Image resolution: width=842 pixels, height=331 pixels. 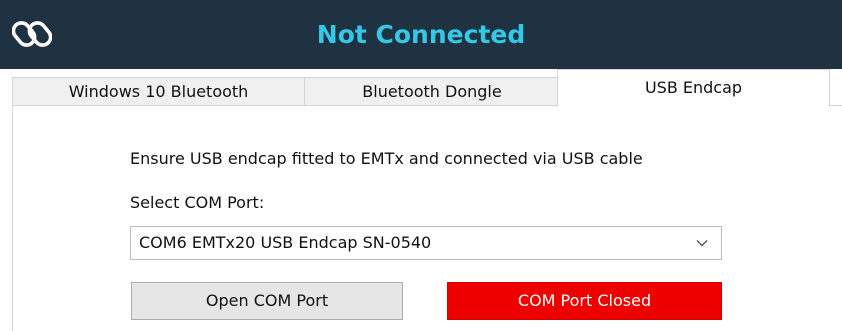 I want to click on tab-bluetooth-dongle: Bluetooth Dongle, so click(x=432, y=91).